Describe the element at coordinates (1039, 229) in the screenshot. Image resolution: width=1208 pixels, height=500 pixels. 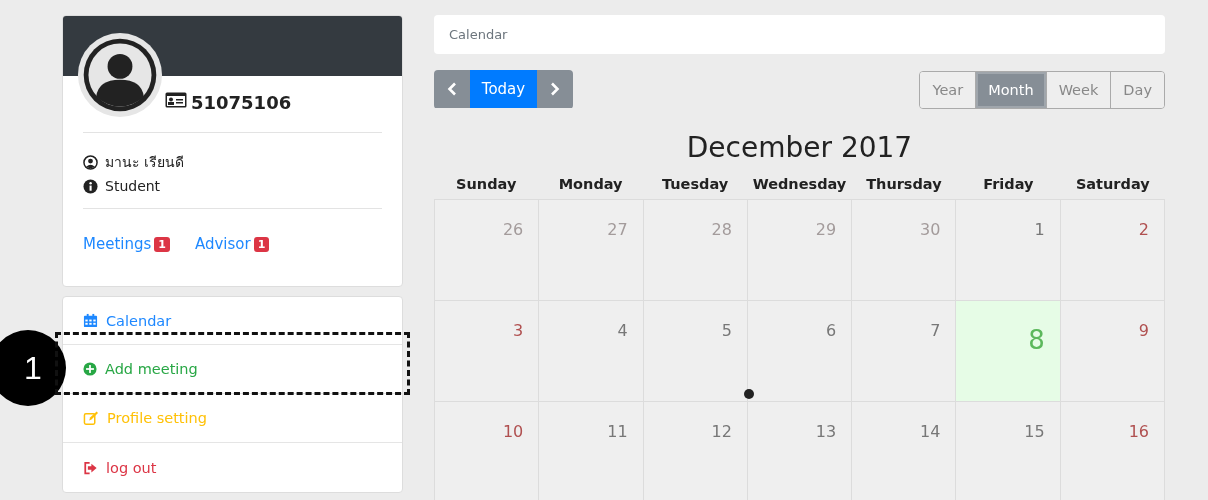
I see `day-number: 1` at that location.